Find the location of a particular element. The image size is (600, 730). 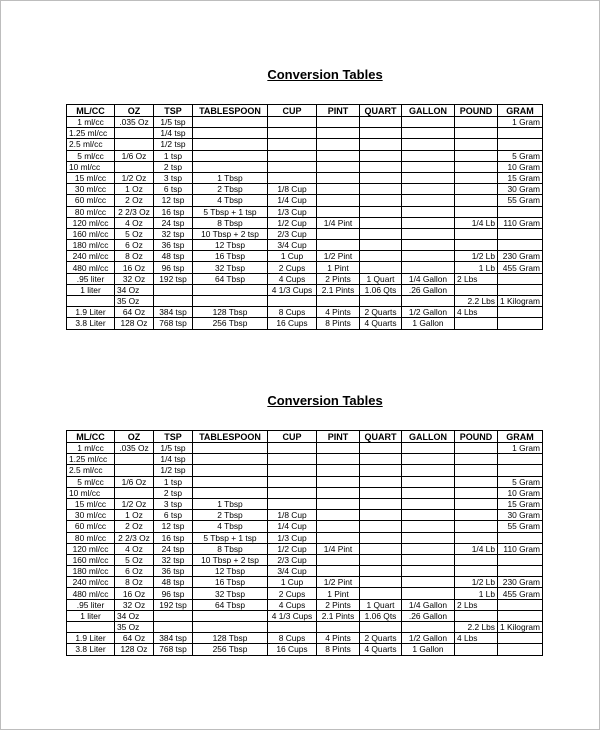

cell-gallon: 1/4 Gallon is located at coordinates (428, 604).